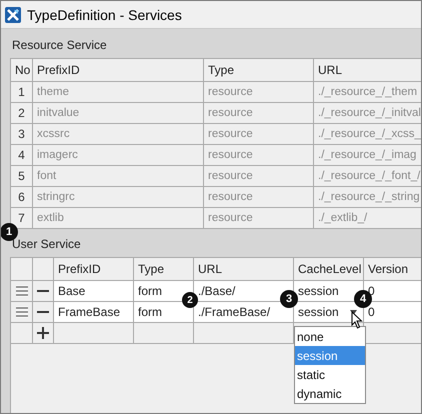 This screenshot has width=422, height=414. Describe the element at coordinates (118, 176) in the screenshot. I see `table-cell: font` at that location.